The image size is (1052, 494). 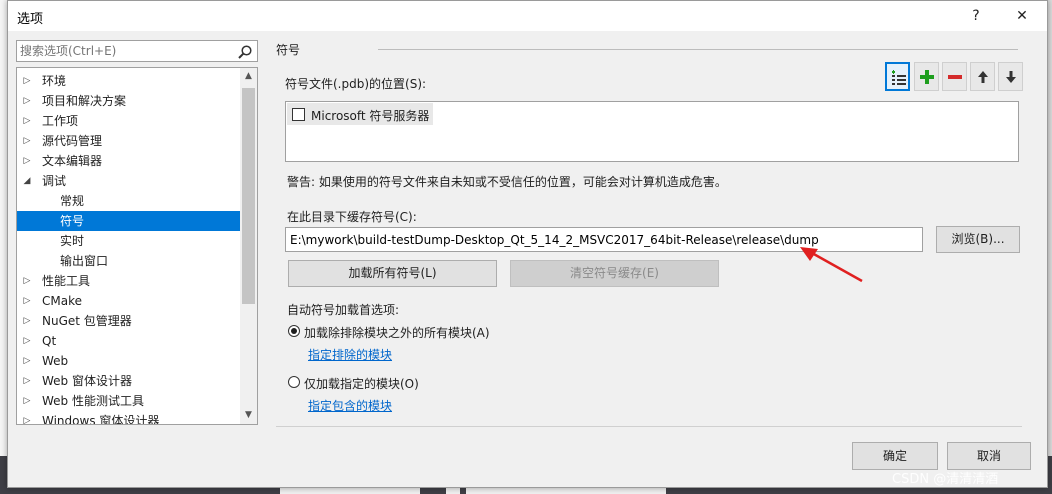 I want to click on help-button: ?, so click(x=976, y=16).